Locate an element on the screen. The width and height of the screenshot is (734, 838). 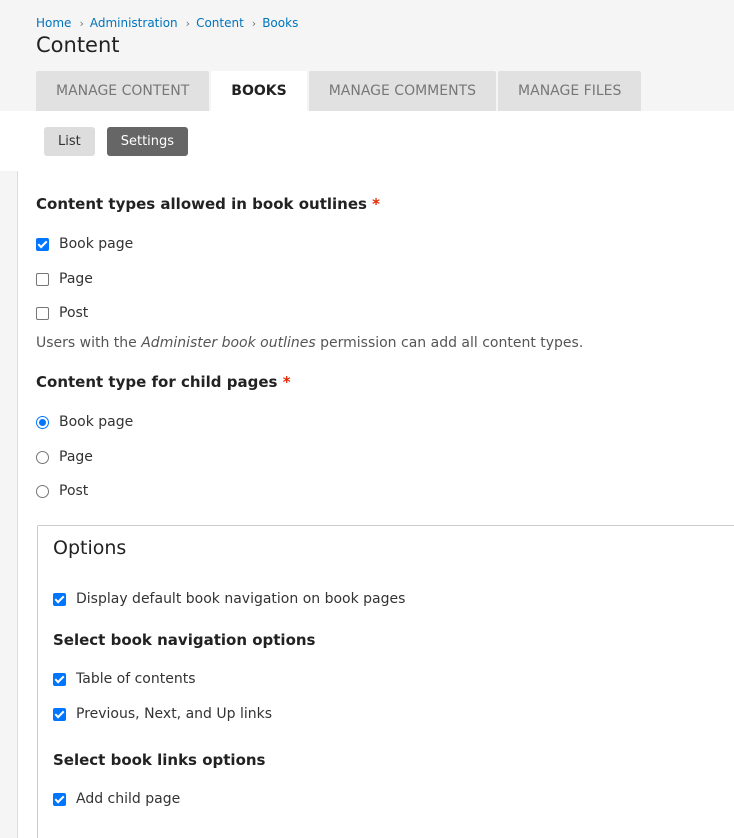
permission-name: Administer book outlines is located at coordinates (228, 343).